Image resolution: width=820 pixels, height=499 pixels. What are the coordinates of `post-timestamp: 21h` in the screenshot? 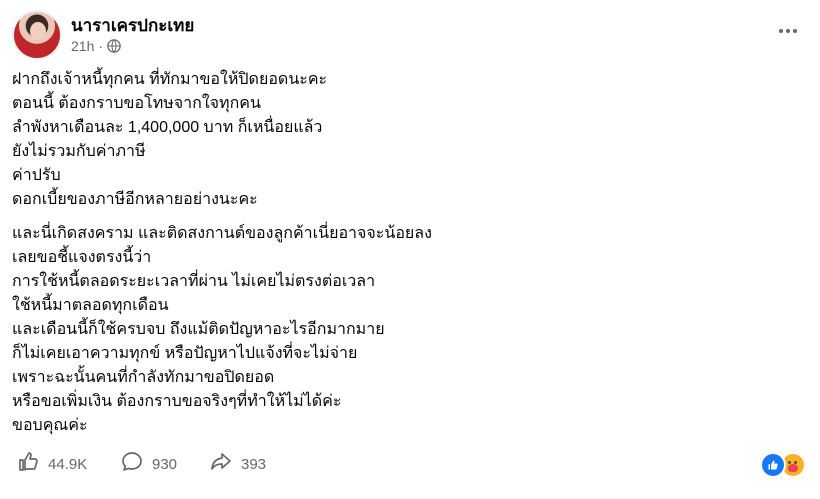 It's located at (82, 46).